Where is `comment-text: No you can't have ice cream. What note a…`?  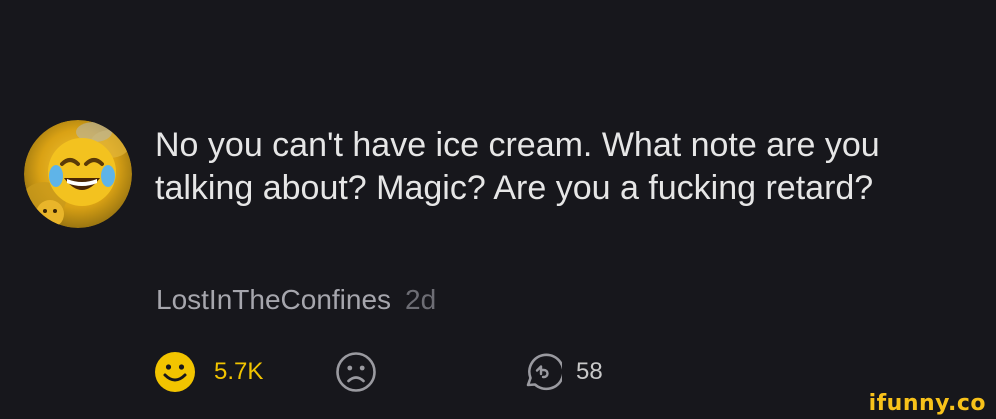
comment-text: No you can't have ice cream. What note a… is located at coordinates (517, 166).